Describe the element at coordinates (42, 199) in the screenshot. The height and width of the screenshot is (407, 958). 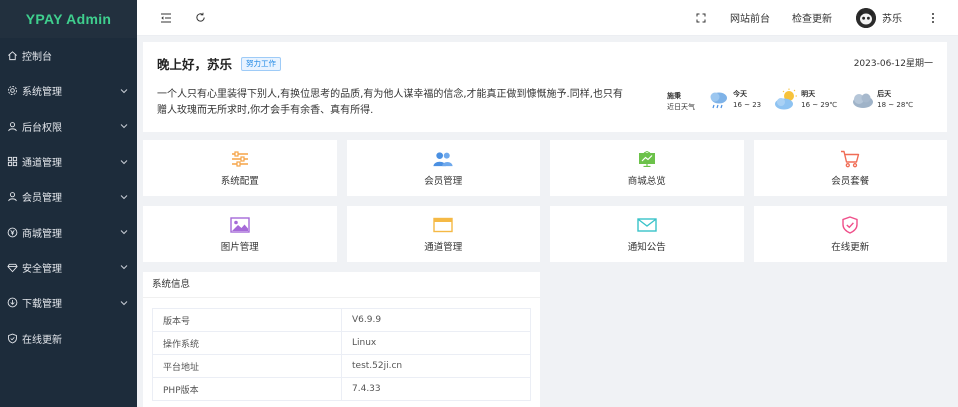
I see `sidebar-item-label: 会员管理` at that location.